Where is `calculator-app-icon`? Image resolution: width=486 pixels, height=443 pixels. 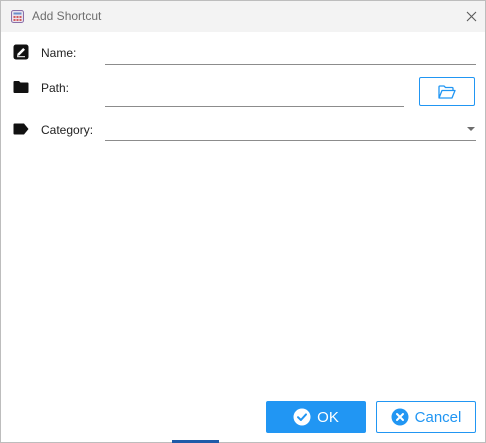
calculator-app-icon is located at coordinates (17, 16).